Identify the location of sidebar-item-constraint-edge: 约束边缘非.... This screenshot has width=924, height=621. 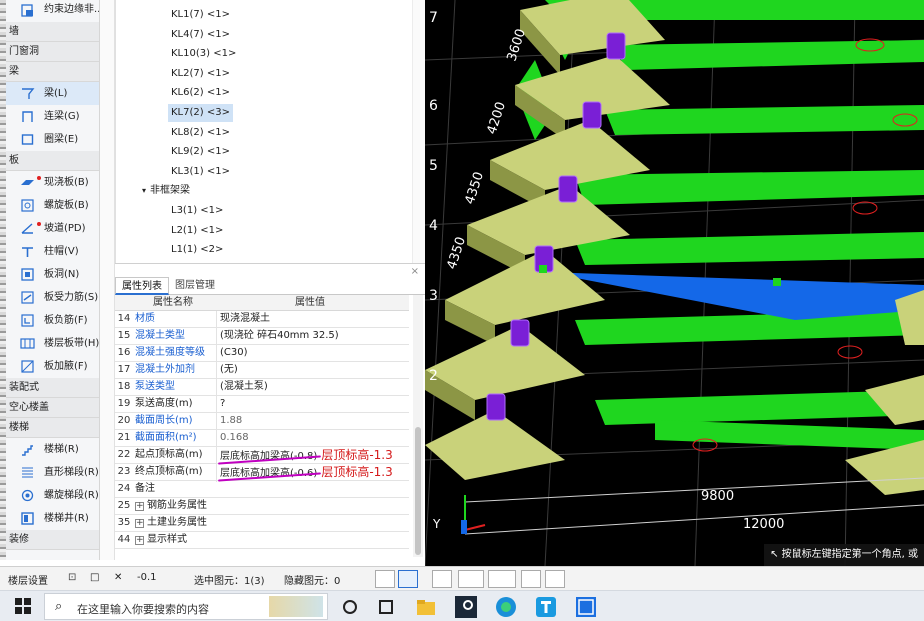
(52, 11).